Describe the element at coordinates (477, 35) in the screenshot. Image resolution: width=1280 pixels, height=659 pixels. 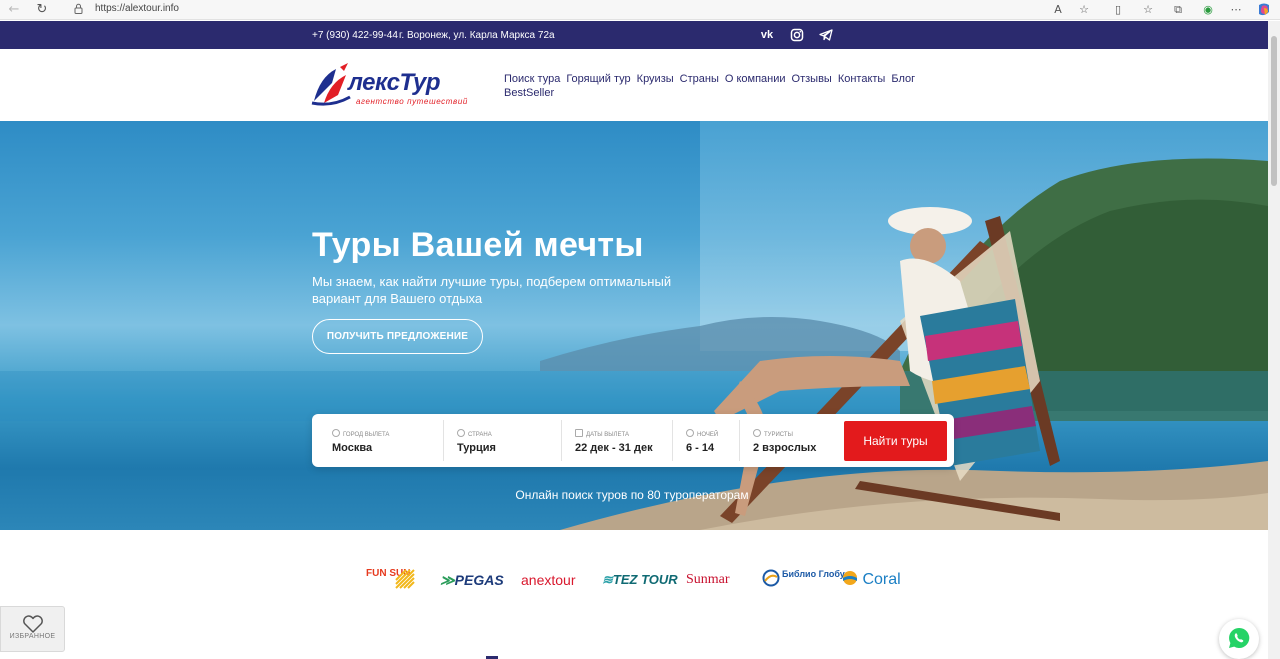
I see `address-text: г. Воронеж, ул. Карла Маркса 72а` at that location.